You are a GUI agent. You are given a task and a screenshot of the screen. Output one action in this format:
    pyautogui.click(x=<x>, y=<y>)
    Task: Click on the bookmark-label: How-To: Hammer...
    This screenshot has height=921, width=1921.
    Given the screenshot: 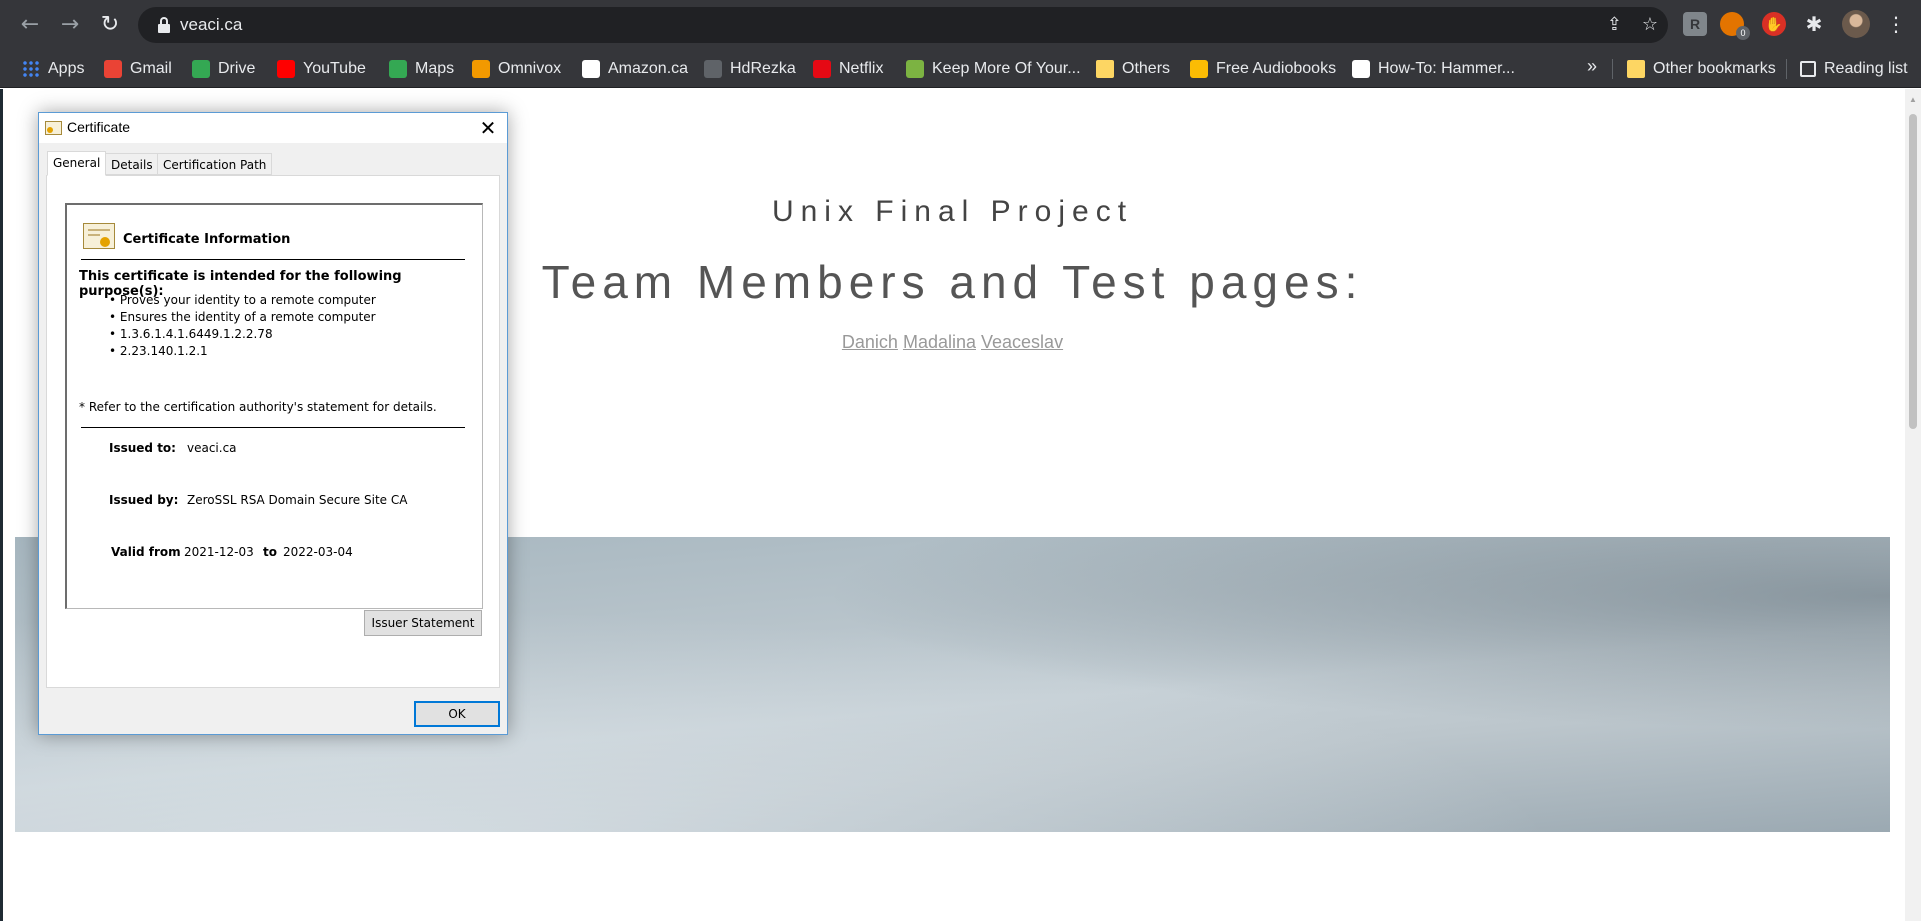 What is the action you would take?
    pyautogui.click(x=1446, y=68)
    